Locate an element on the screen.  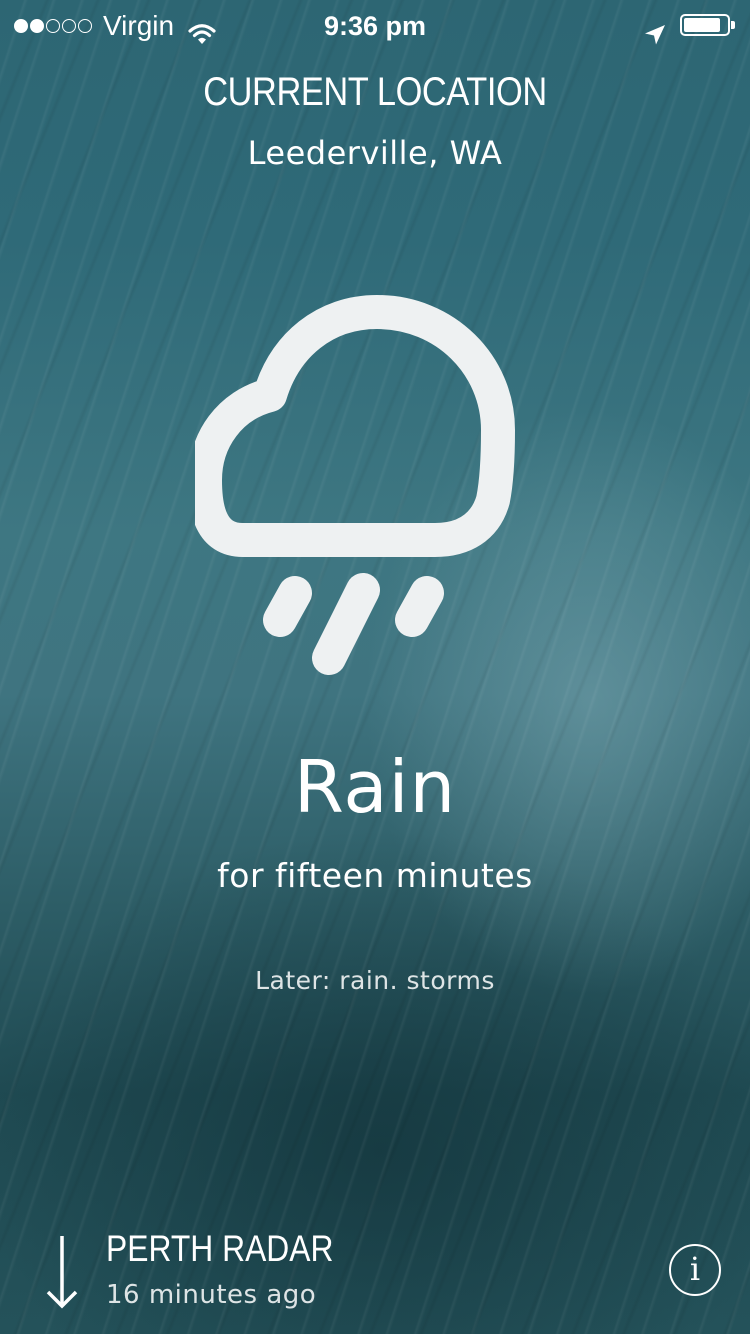
status-bar: Virgin 9:36 pm is located at coordinates (375, 26).